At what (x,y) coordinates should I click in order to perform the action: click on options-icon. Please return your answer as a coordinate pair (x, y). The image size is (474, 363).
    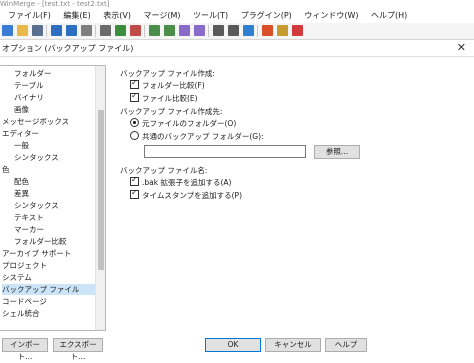
    Looking at the image, I should click on (105, 30).